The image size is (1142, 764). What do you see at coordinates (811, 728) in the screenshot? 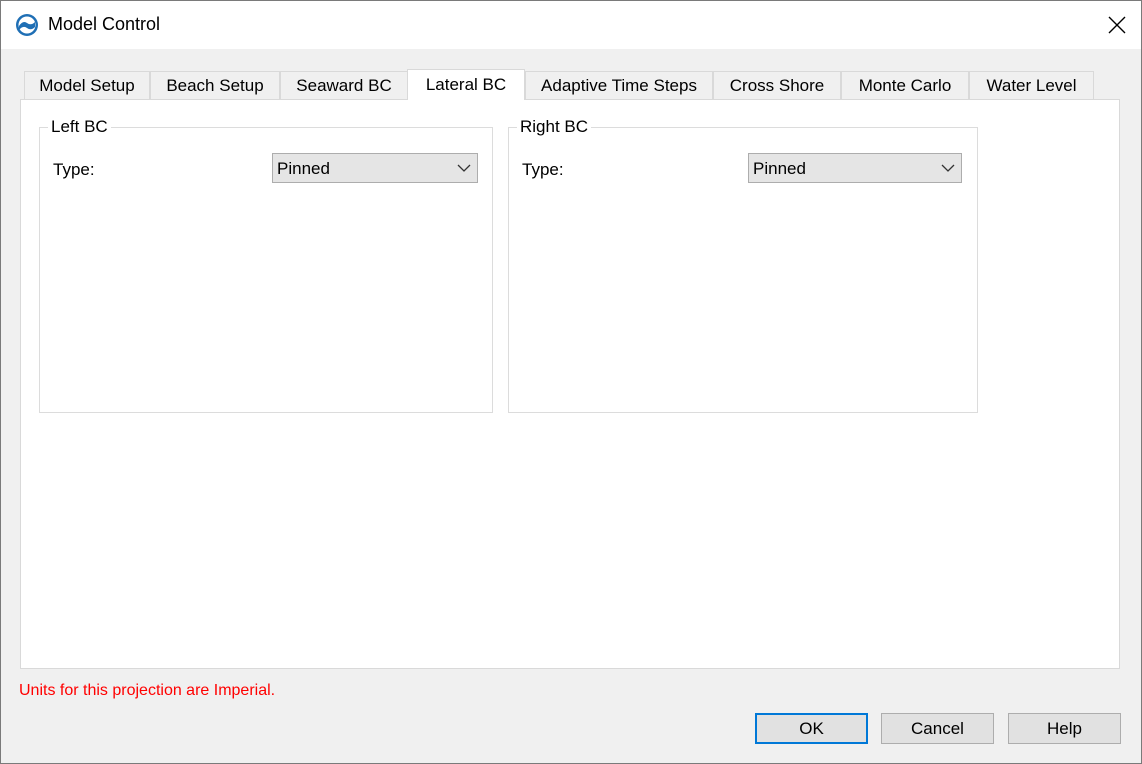
I see `ok-button: OK` at bounding box center [811, 728].